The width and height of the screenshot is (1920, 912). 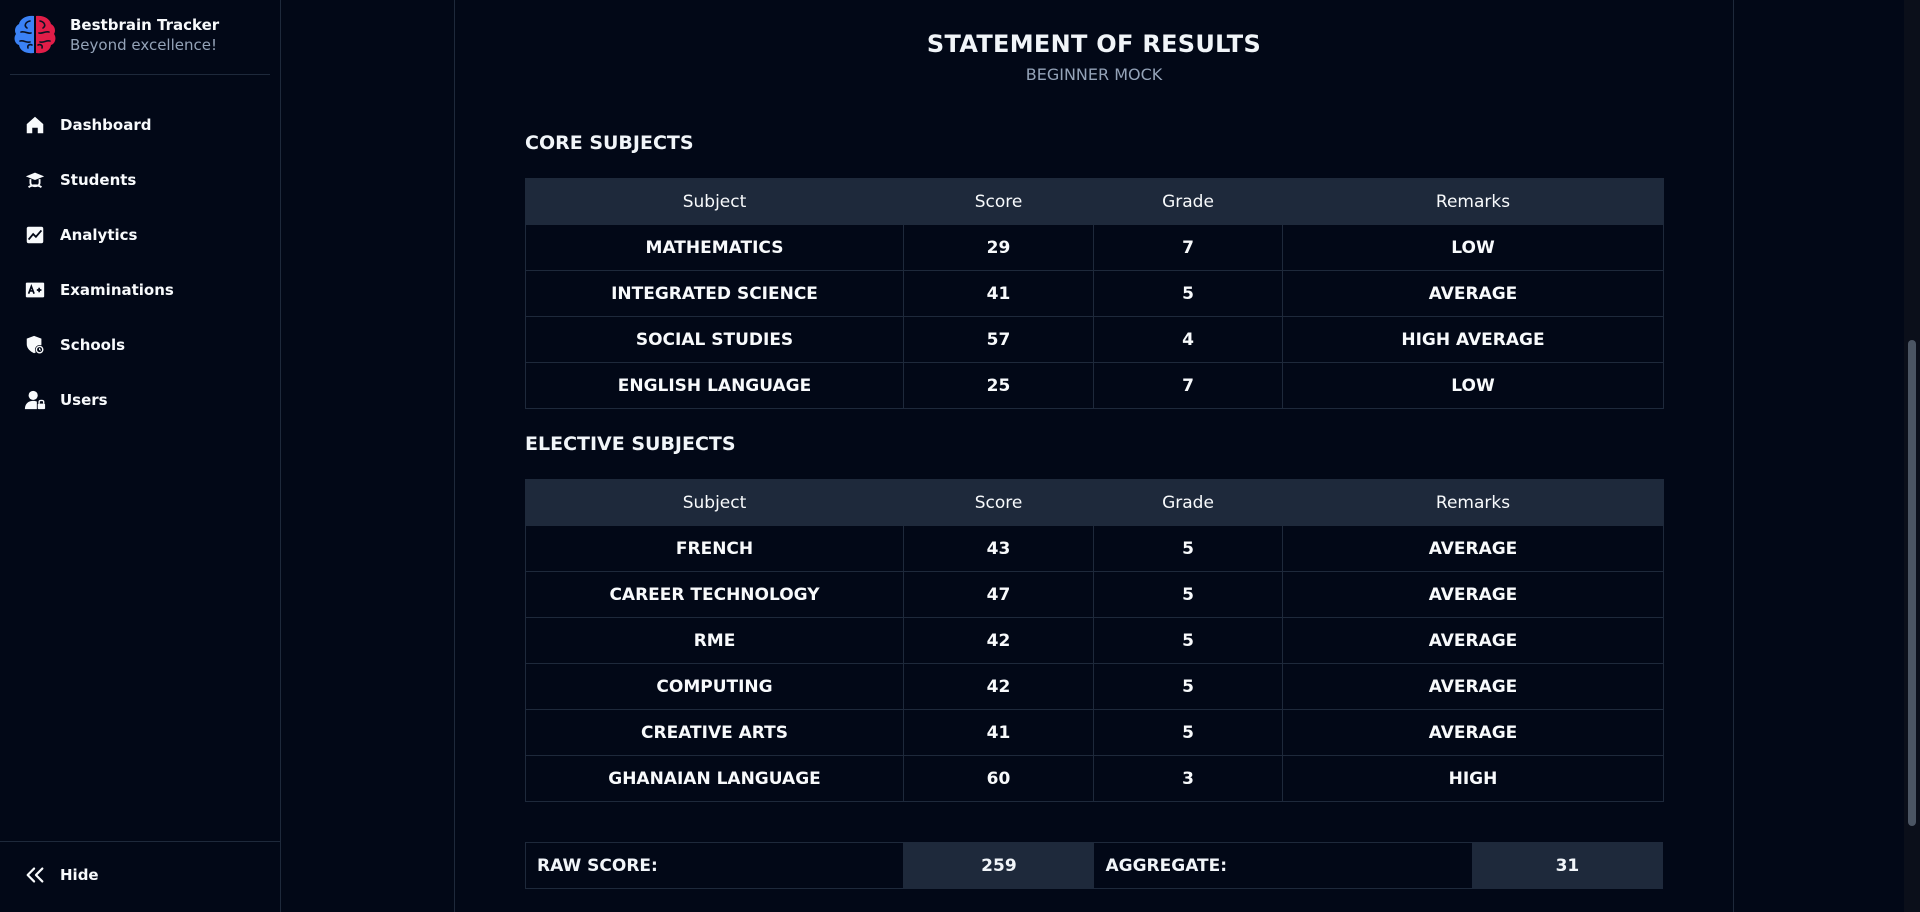 I want to click on school-shield-icon, so click(x=35, y=344).